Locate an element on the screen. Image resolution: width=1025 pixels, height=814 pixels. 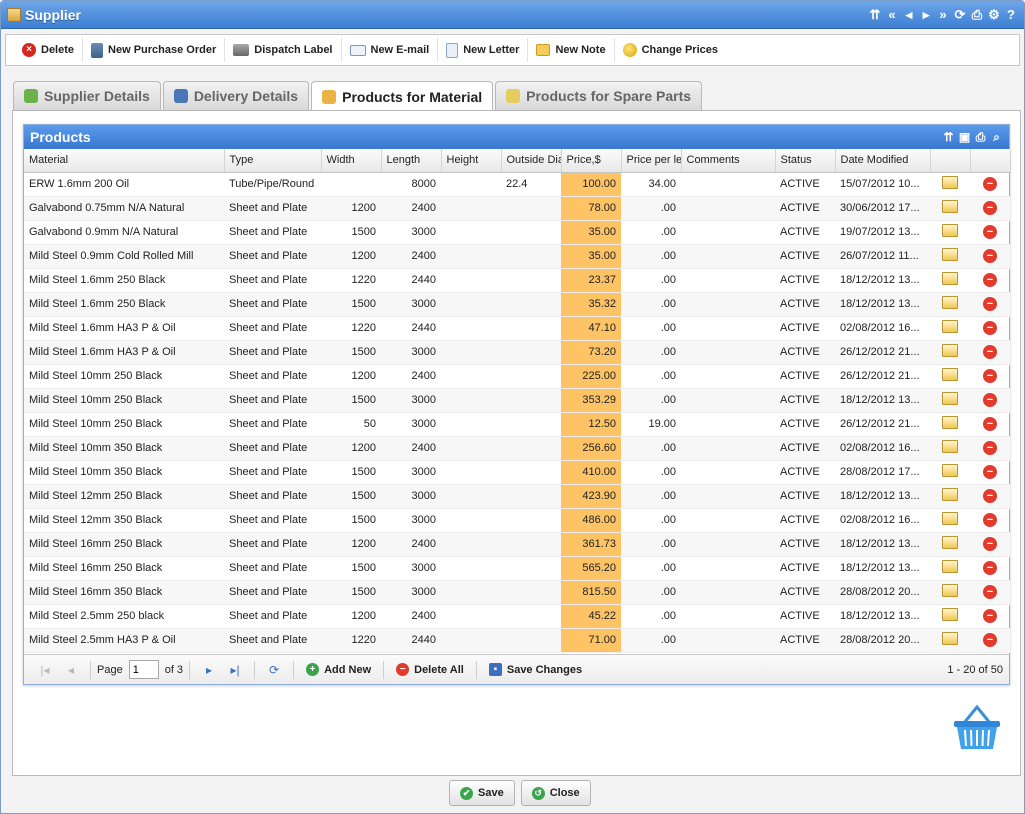
tab-products-for-material: Products for Material is located at coordinates (402, 96).